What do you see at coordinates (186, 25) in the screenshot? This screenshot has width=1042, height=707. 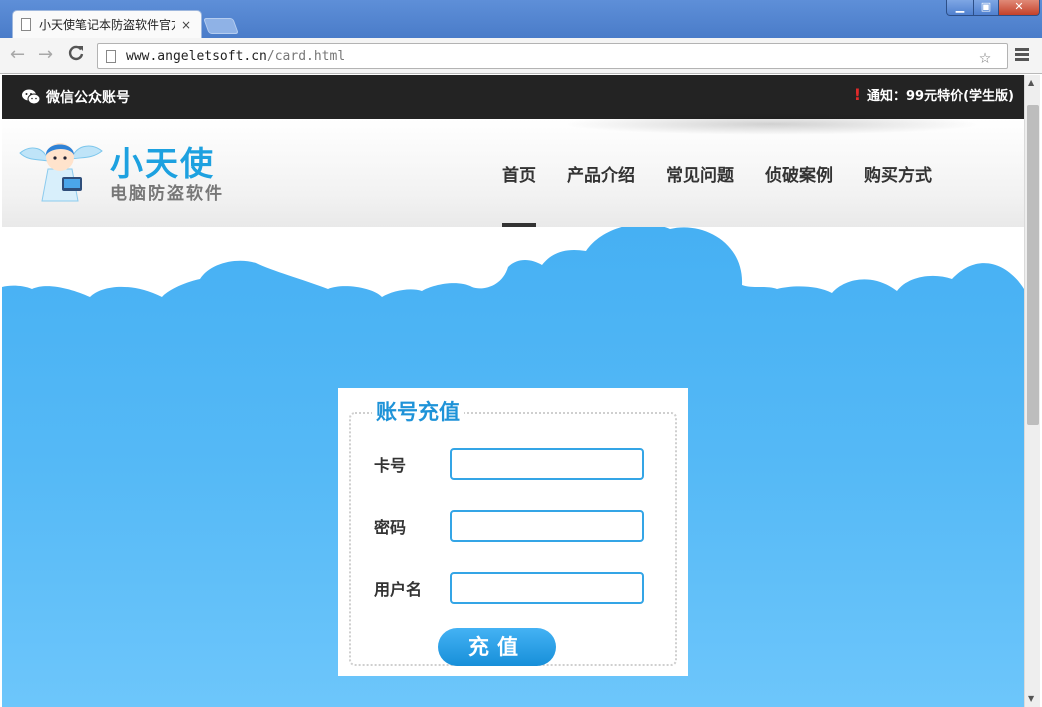 I see `tab-close-icon: ×` at bounding box center [186, 25].